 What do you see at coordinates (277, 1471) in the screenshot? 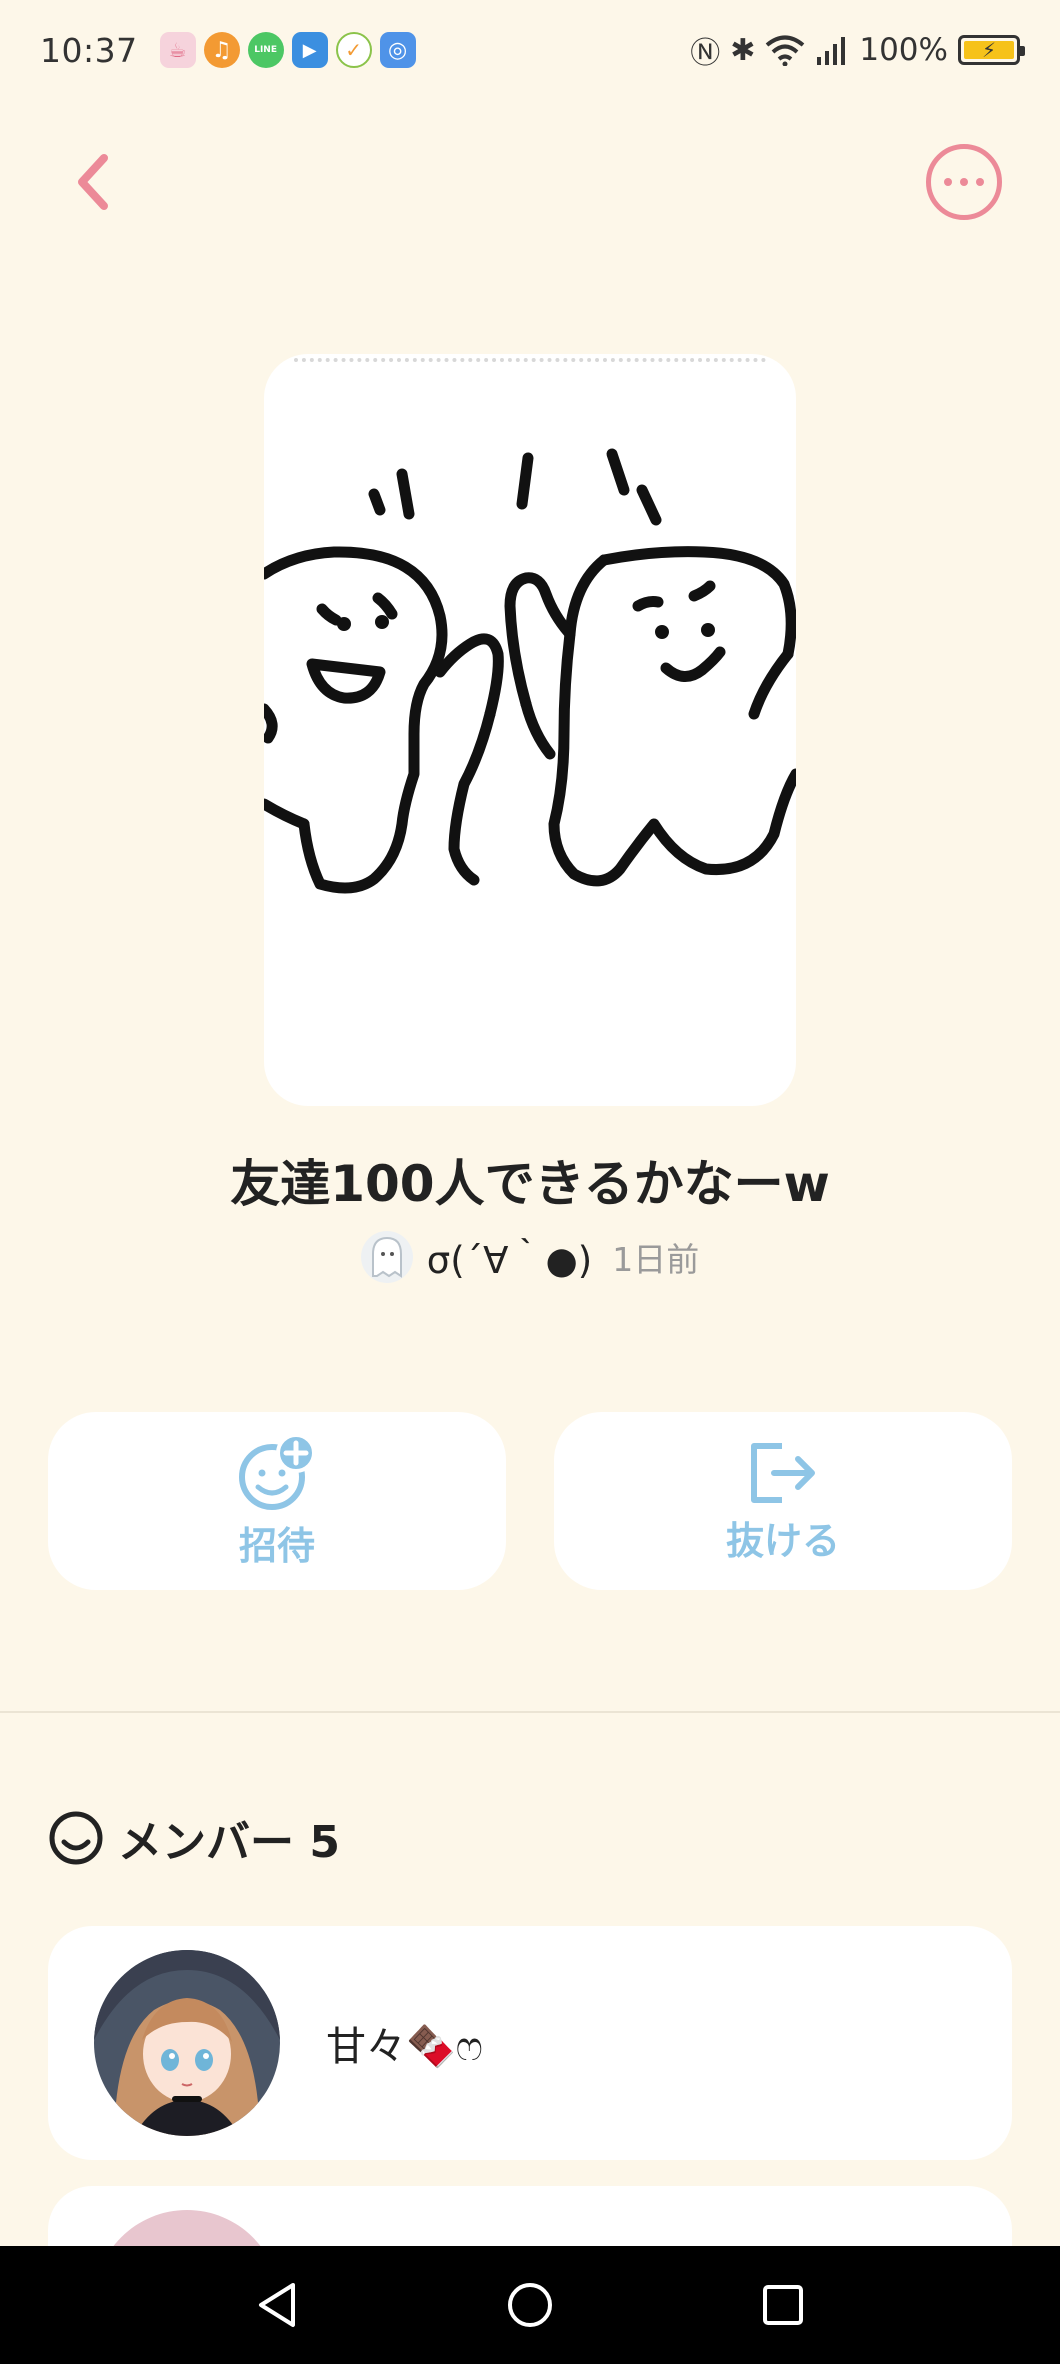
I see `add-friend-icon` at bounding box center [277, 1471].